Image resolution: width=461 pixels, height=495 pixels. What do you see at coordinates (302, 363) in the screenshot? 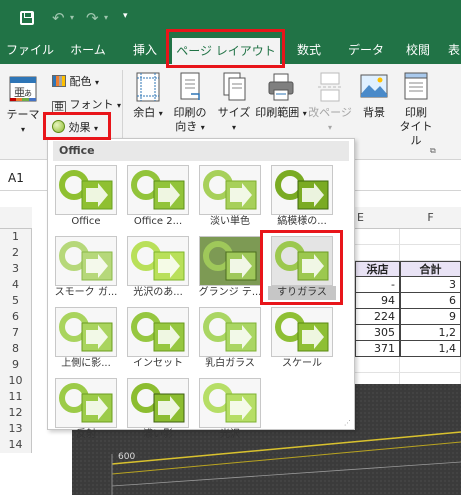
I see `effect-option-label: スケール` at bounding box center [302, 363].